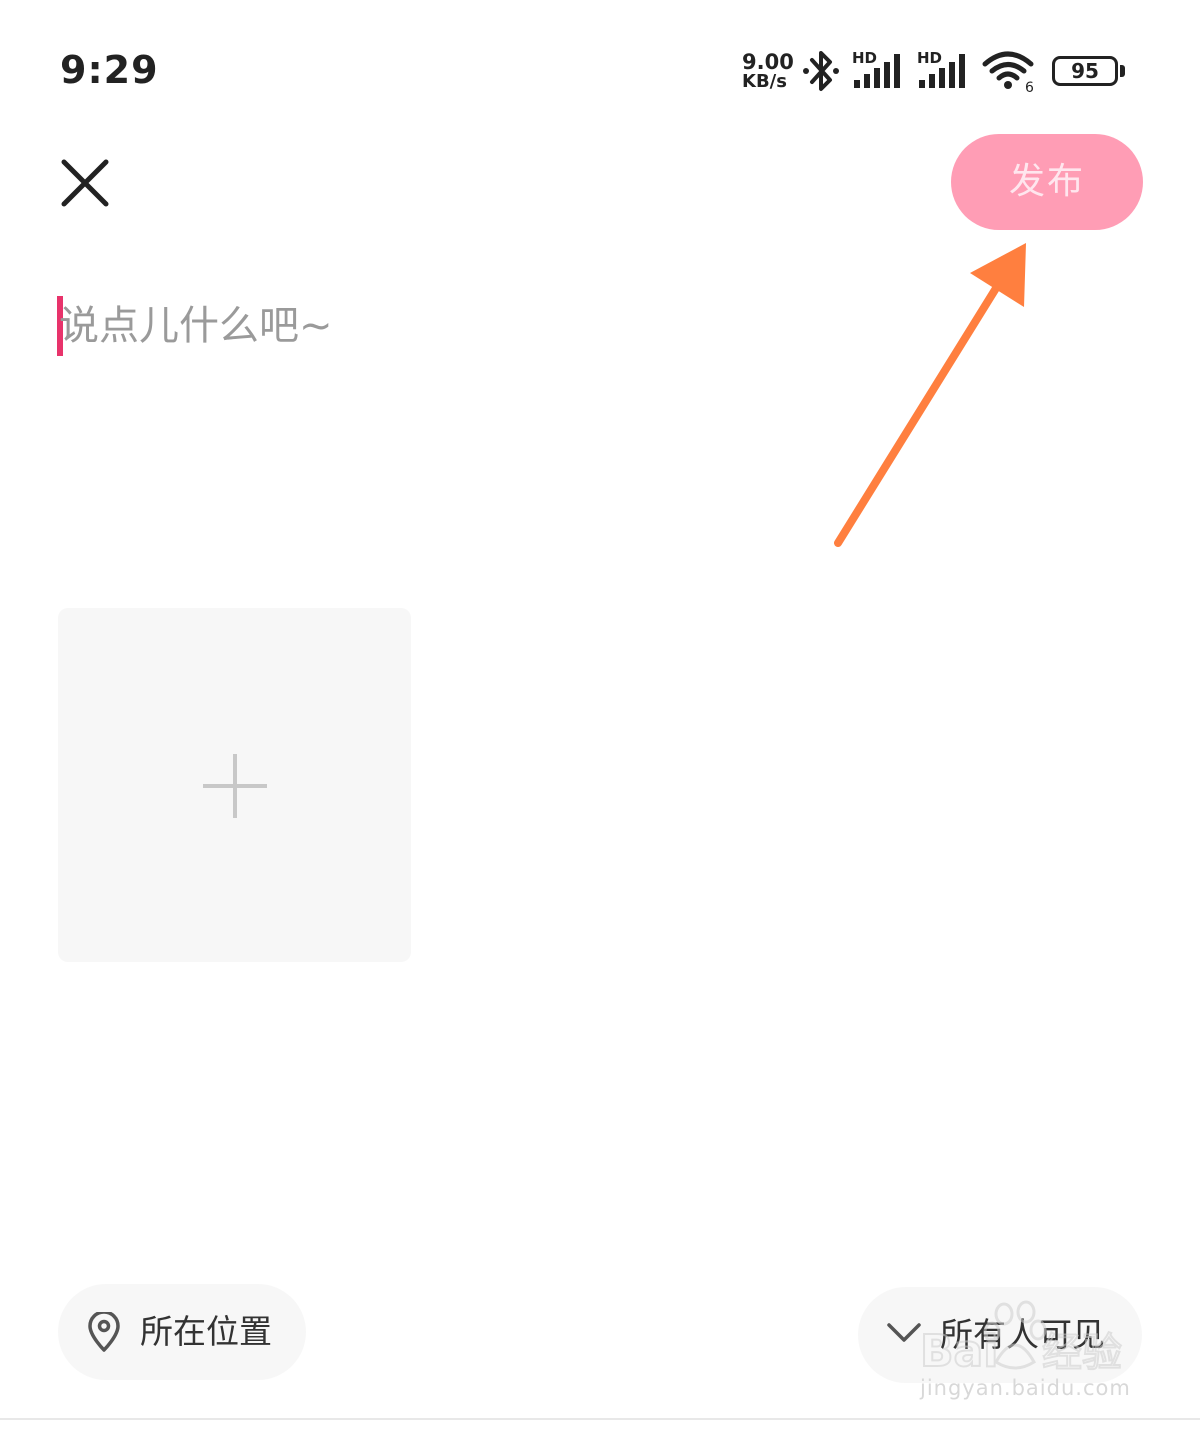 This screenshot has height=1431, width=1200. Describe the element at coordinates (1022, 1334) in the screenshot. I see `visibility-label: 所有人可见` at that location.